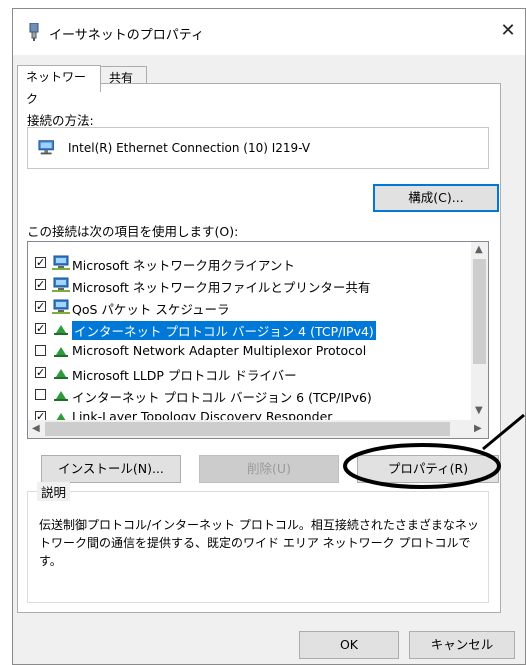 Image resolution: width=526 pixels, height=665 pixels. What do you see at coordinates (36, 428) in the screenshot?
I see `scroll-left-icon: ◀` at bounding box center [36, 428].